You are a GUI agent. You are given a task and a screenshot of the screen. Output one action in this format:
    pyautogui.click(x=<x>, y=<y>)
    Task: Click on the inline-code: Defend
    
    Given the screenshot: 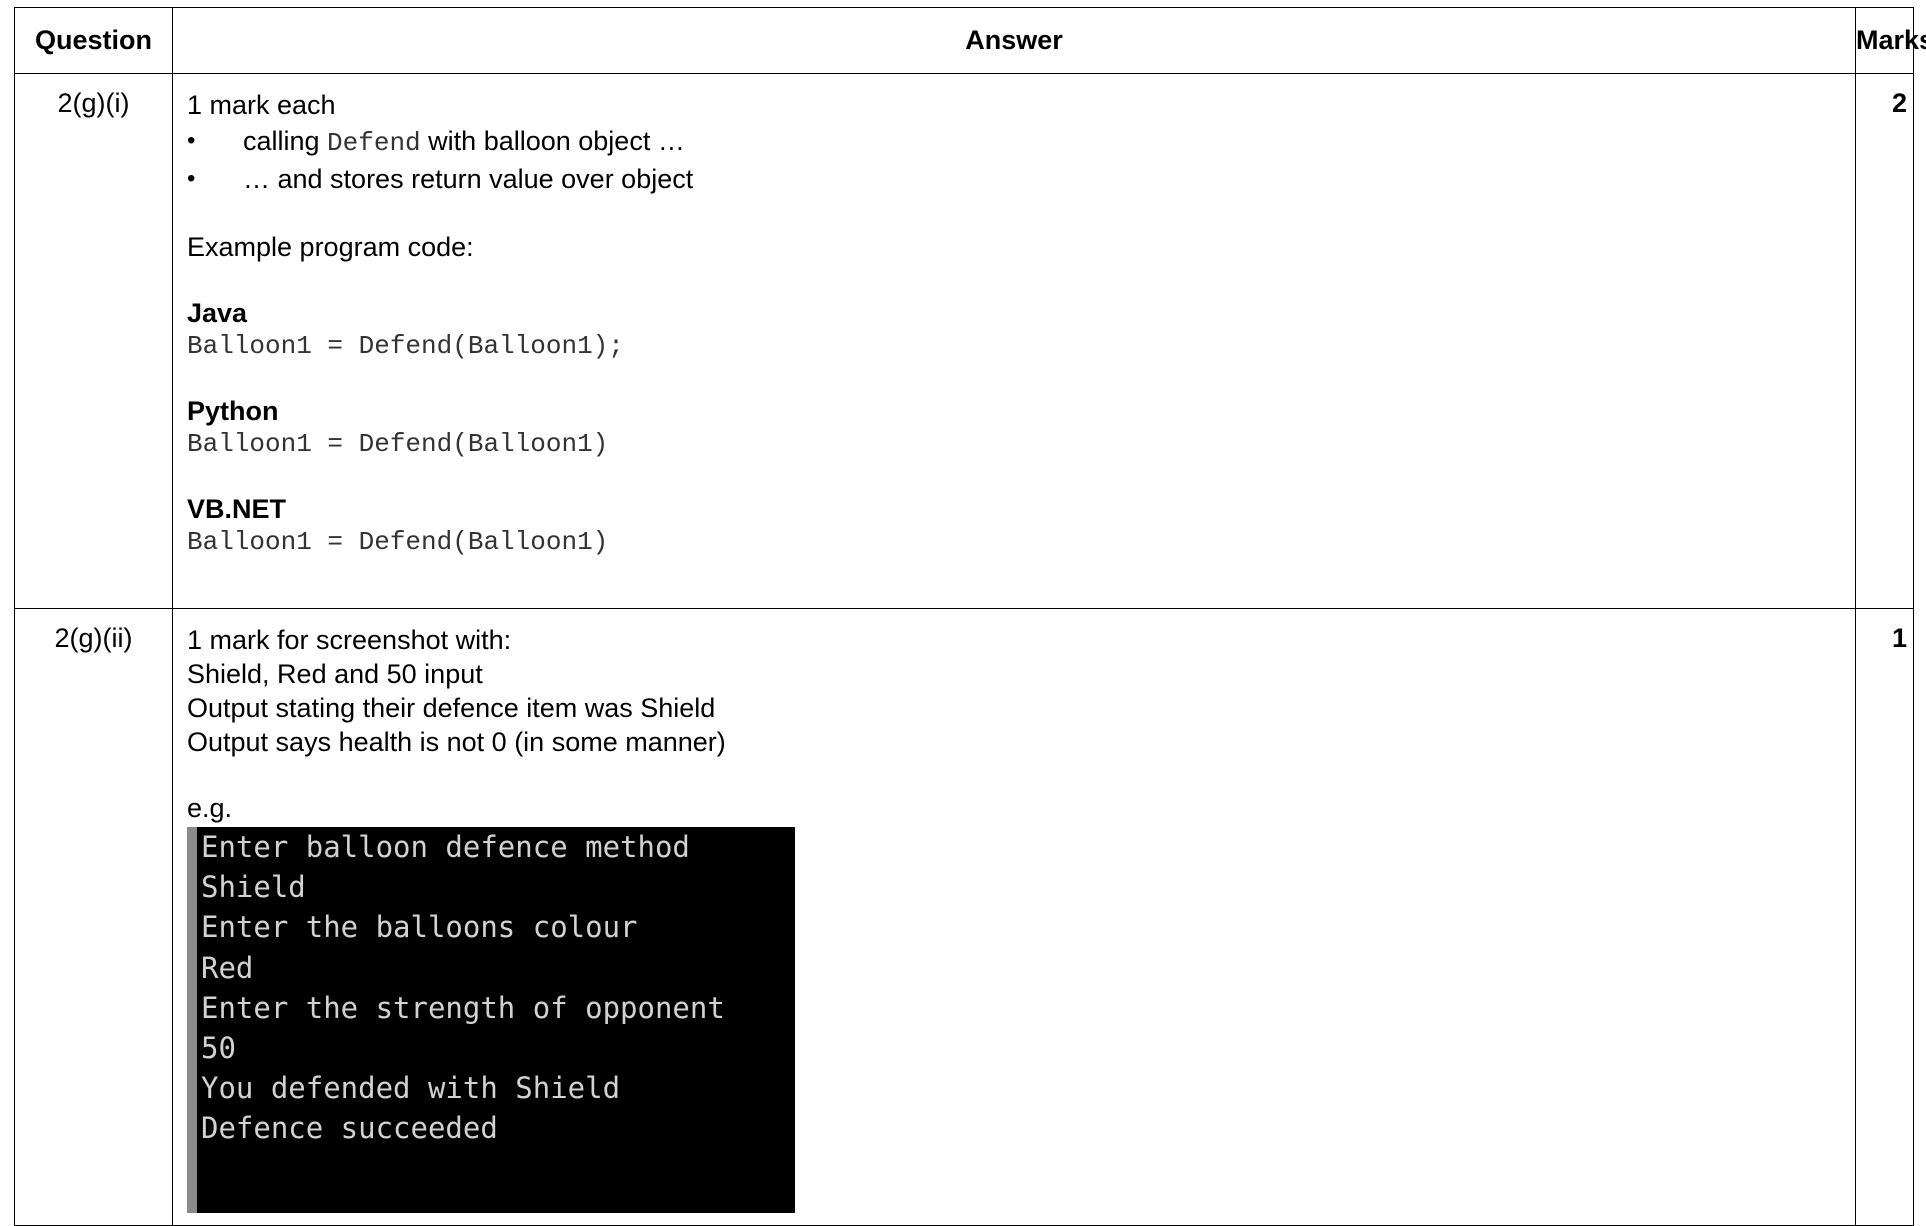 What is the action you would take?
    pyautogui.click(x=374, y=143)
    